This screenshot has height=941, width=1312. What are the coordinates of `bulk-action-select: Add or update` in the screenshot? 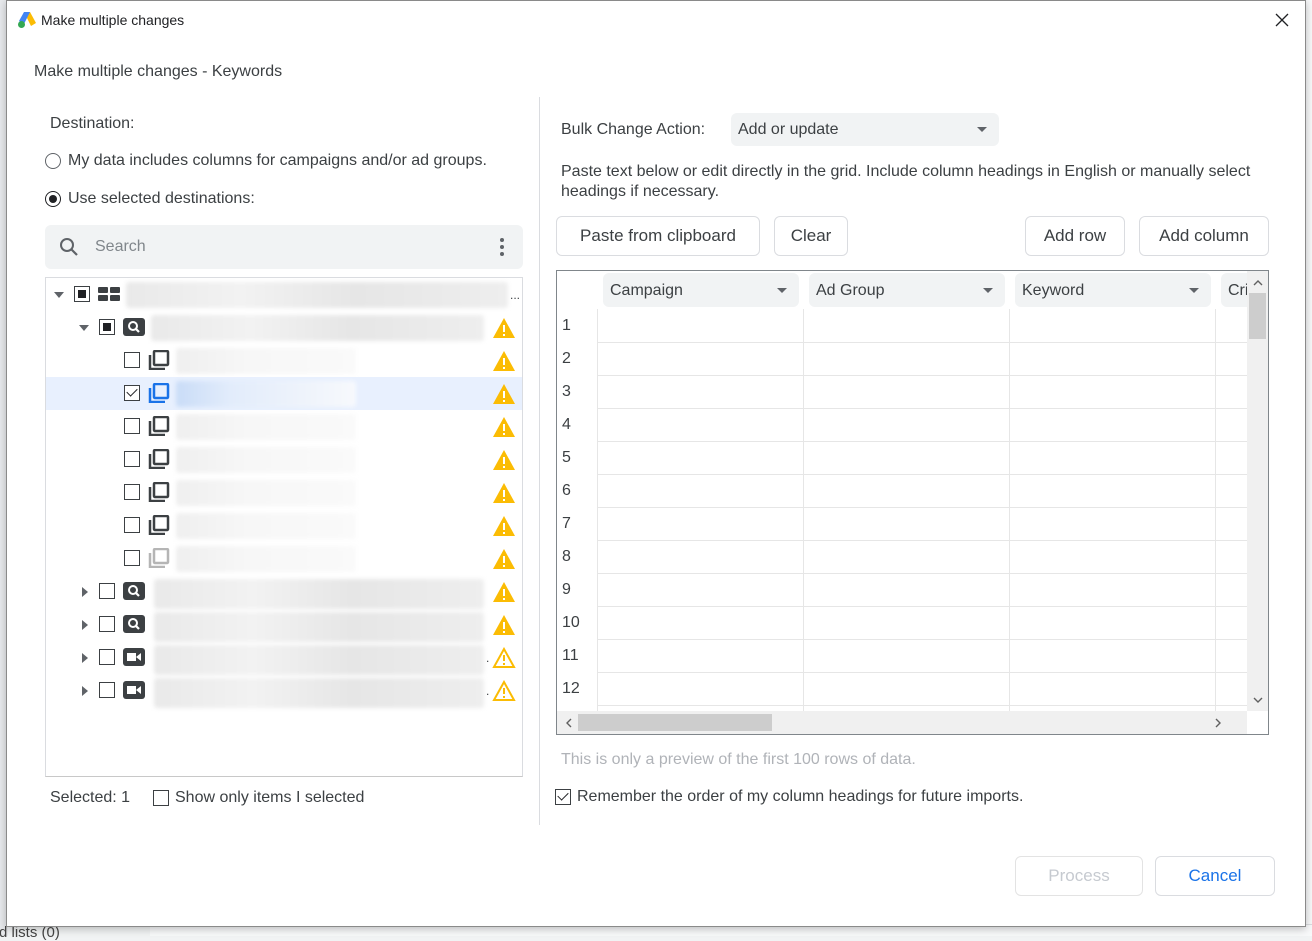 It's located at (865, 129).